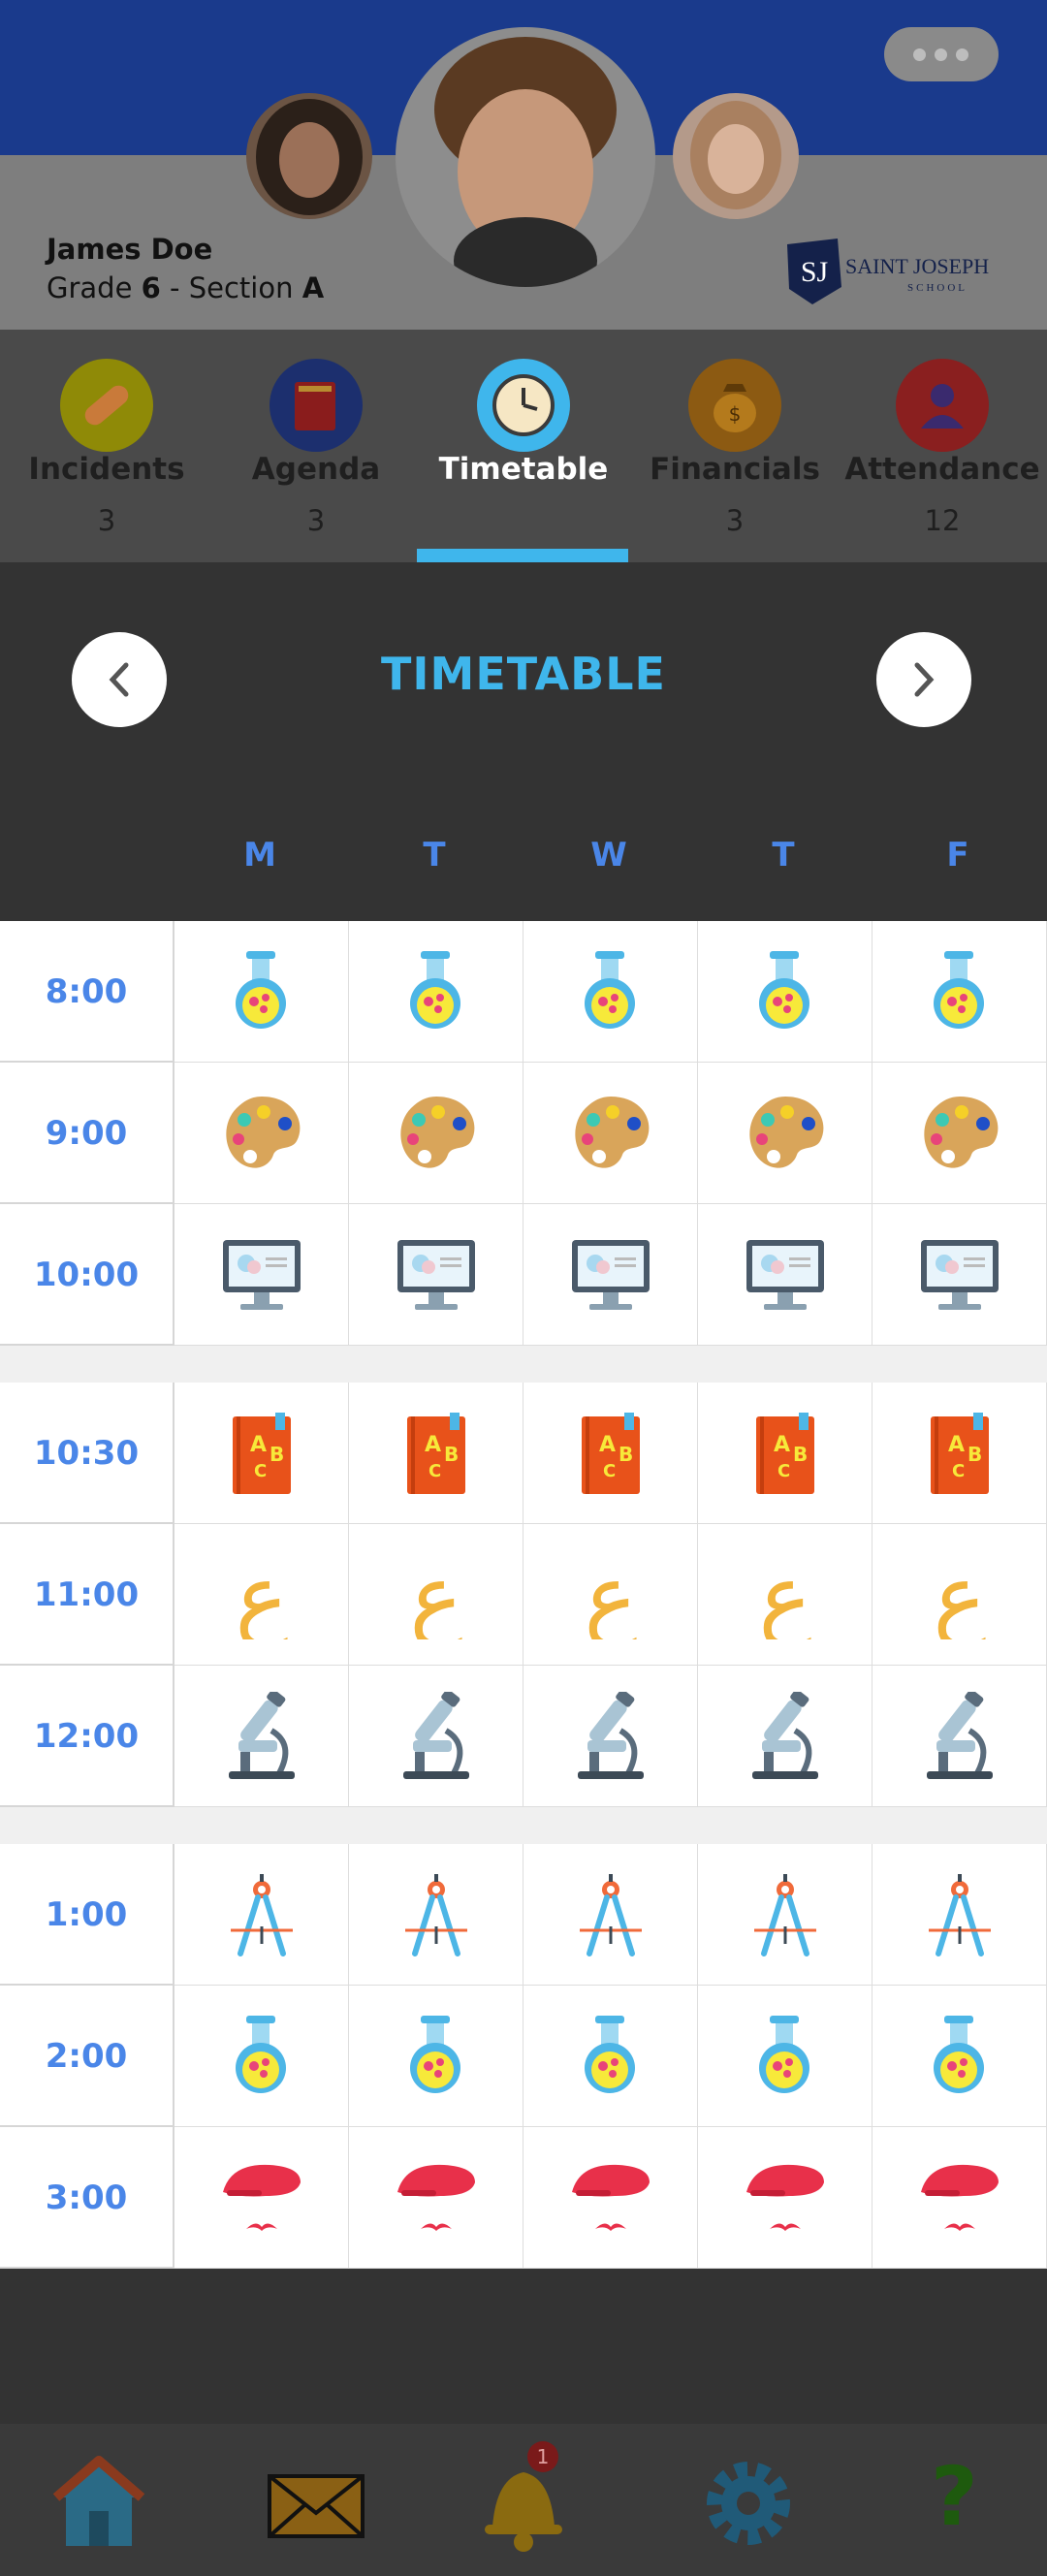 The height and width of the screenshot is (2576, 1047). I want to click on tab-financials: $ Financials 3, so click(735, 446).